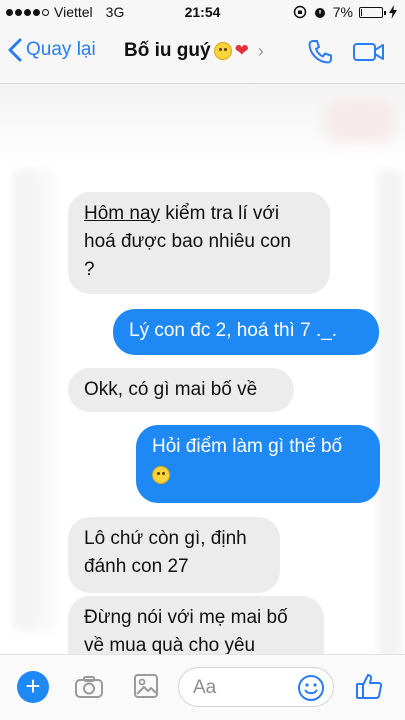  Describe the element at coordinates (233, 330) in the screenshot. I see `message-text: Lý con đc 2, hoá thì 7 ._.` at that location.